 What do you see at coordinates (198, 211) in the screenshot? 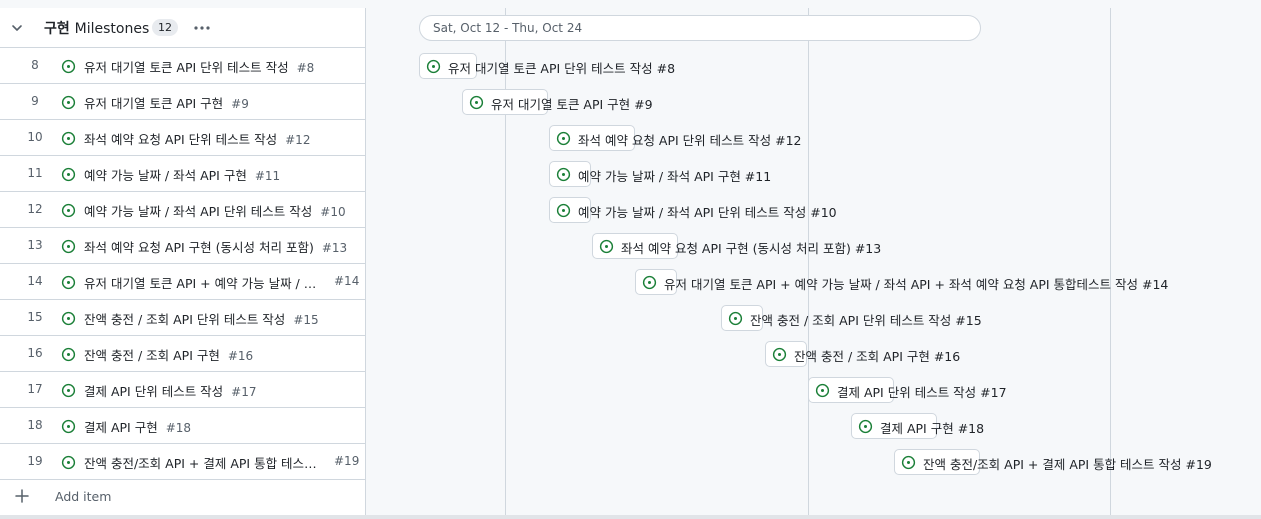
I see `row-title-text: 예약 가능 날짜 / 좌석 API 단위 테스트 작성` at bounding box center [198, 211].